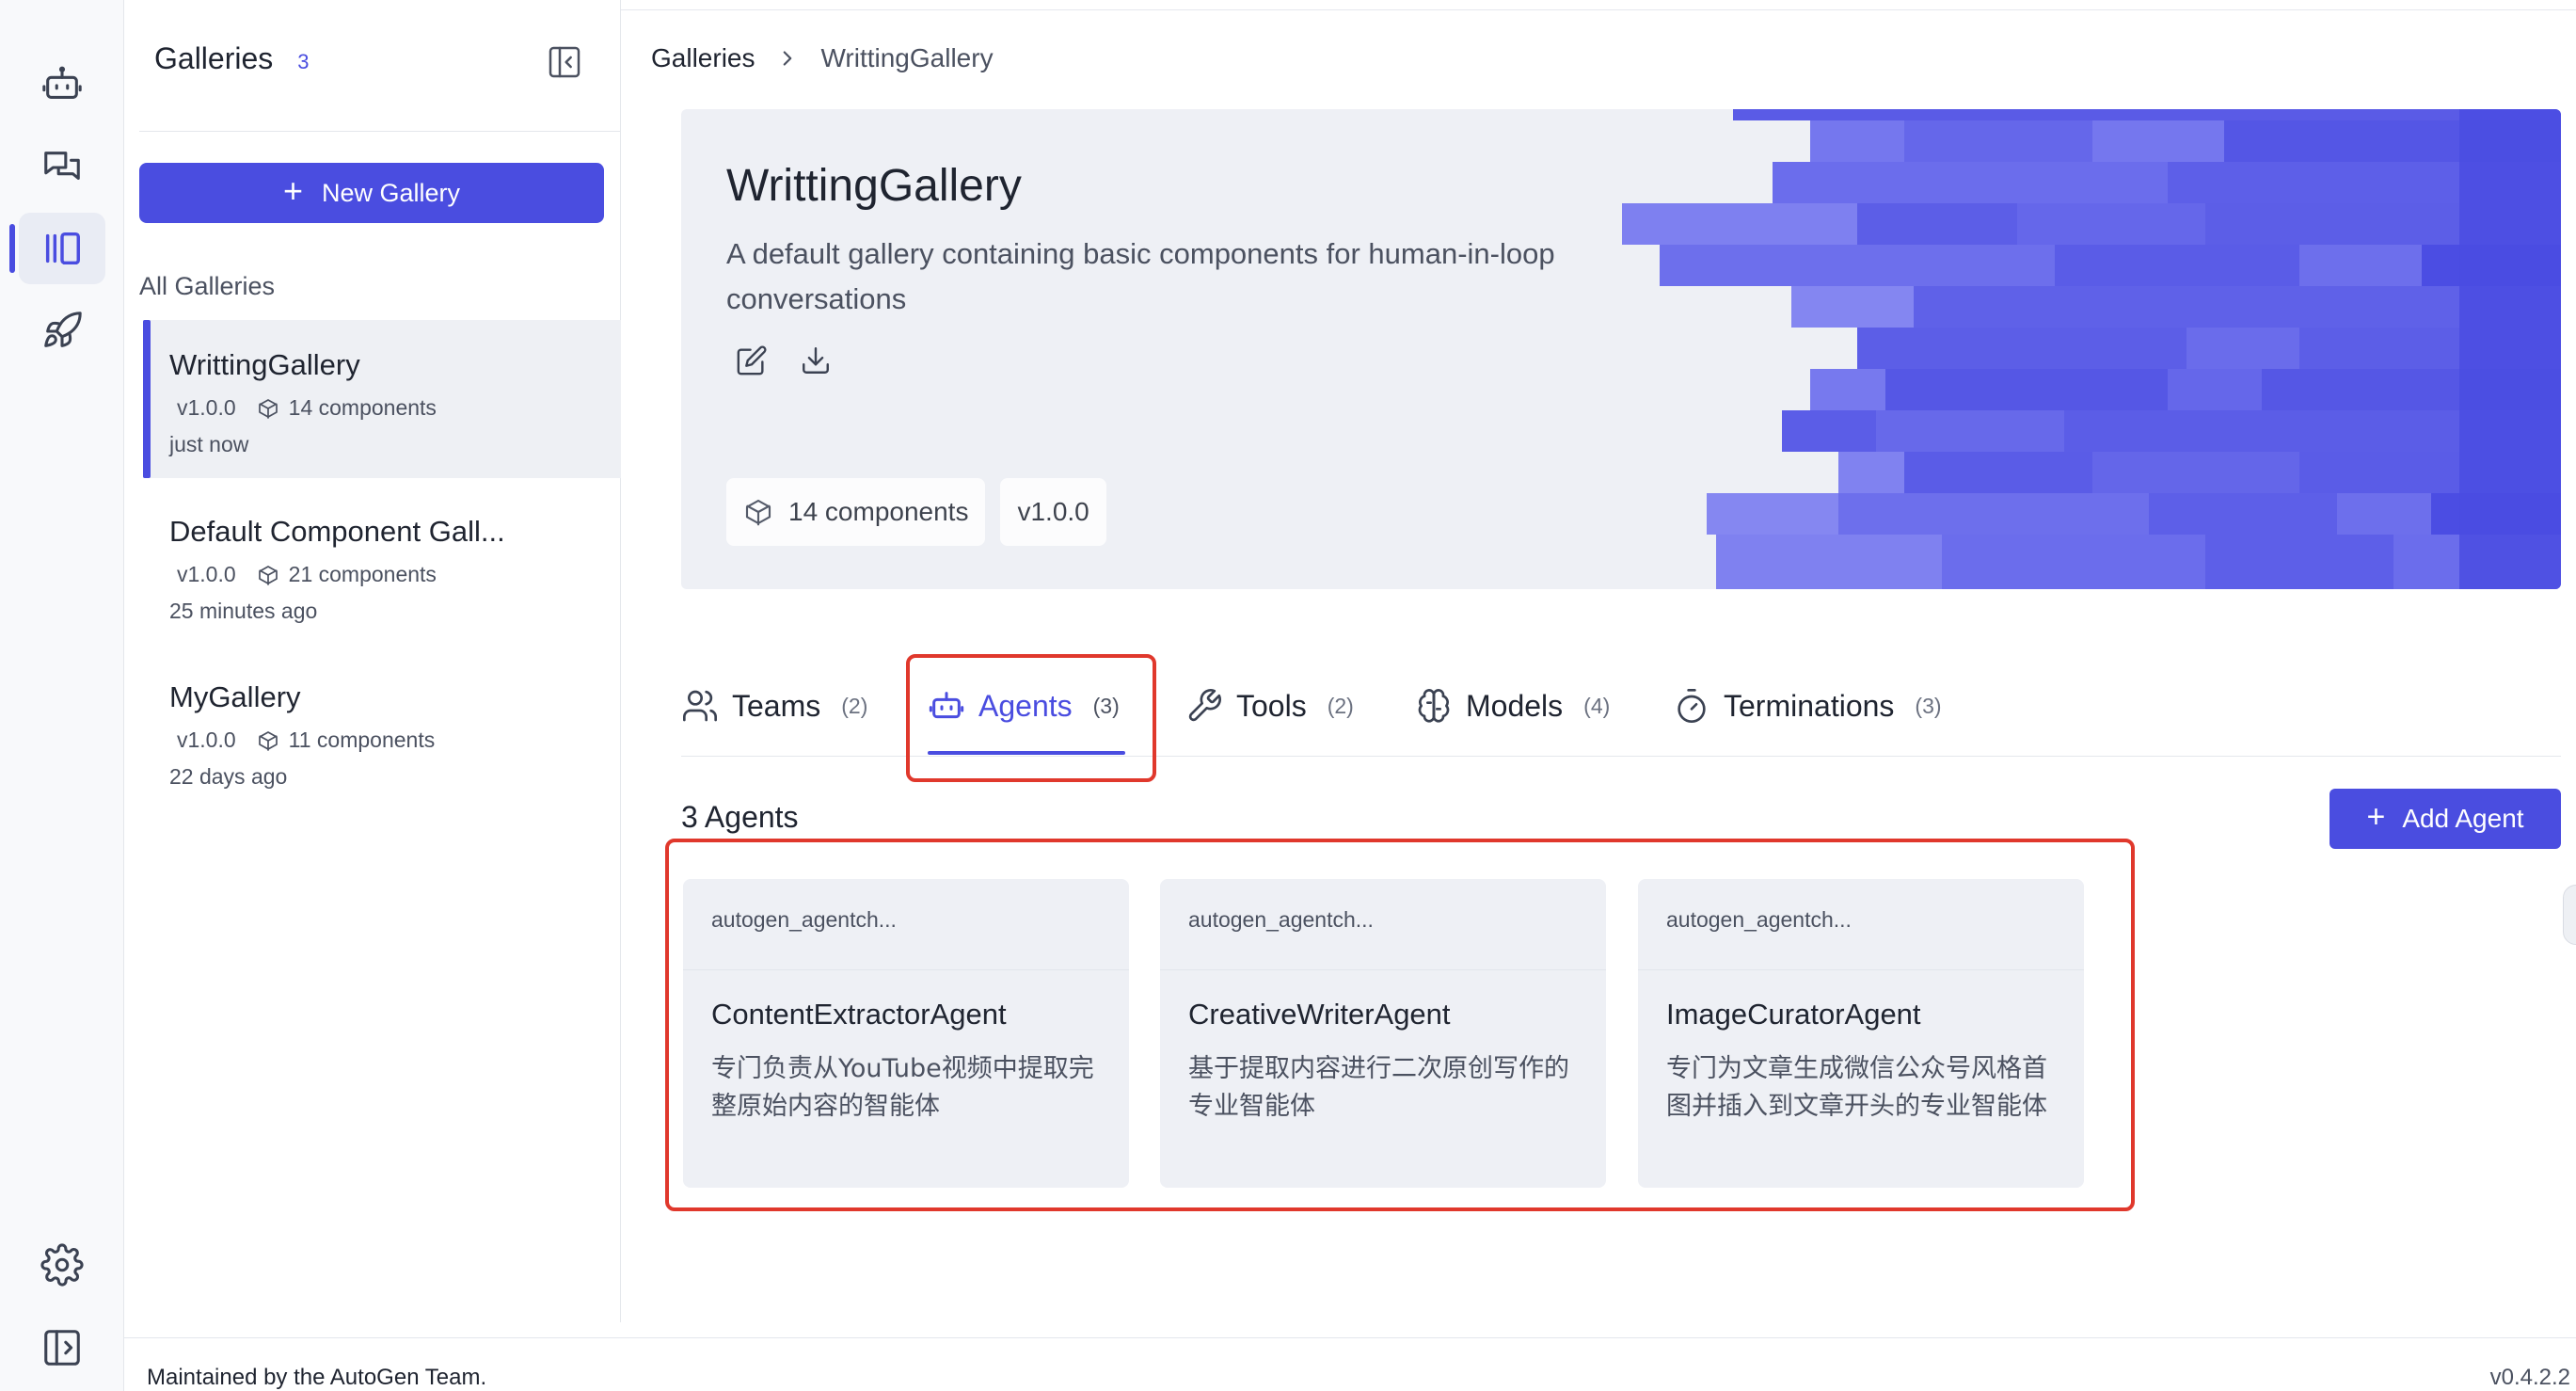  What do you see at coordinates (1692, 706) in the screenshot?
I see `timer-icon` at bounding box center [1692, 706].